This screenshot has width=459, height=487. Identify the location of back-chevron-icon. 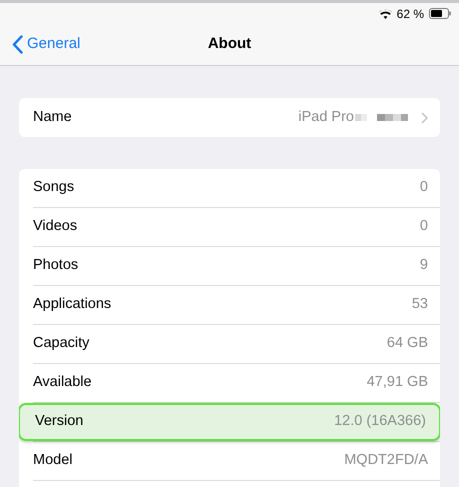
(17, 44).